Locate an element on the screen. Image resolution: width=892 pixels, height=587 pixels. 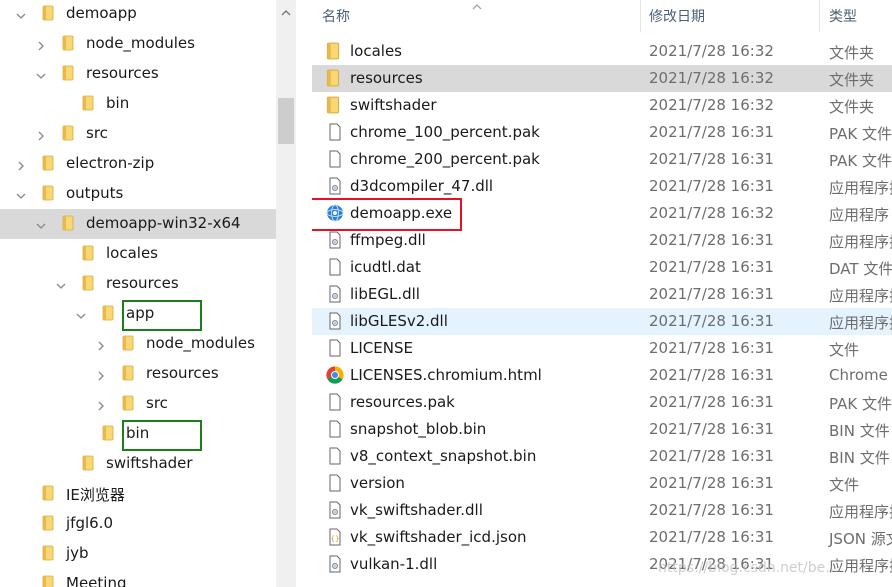
file-row: libEGL.dll 2021/7/28 16:31 应用程序扩 is located at coordinates (602, 294).